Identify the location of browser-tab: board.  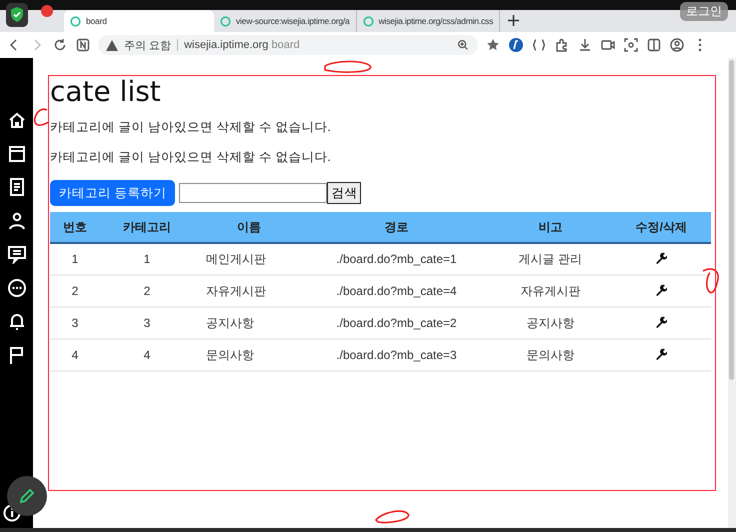
(139, 21).